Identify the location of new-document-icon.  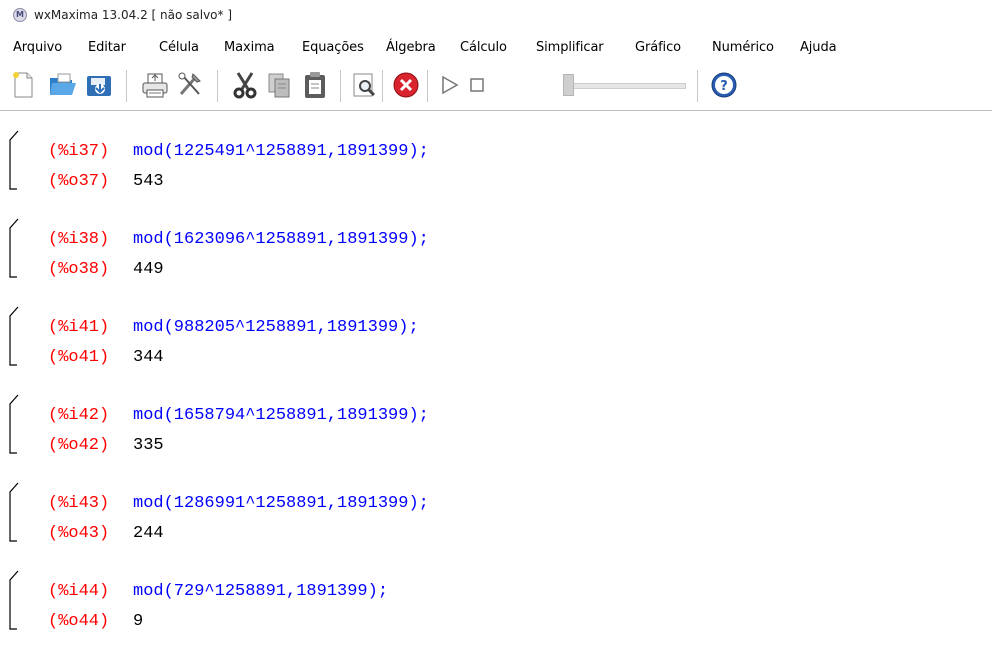
(23, 85).